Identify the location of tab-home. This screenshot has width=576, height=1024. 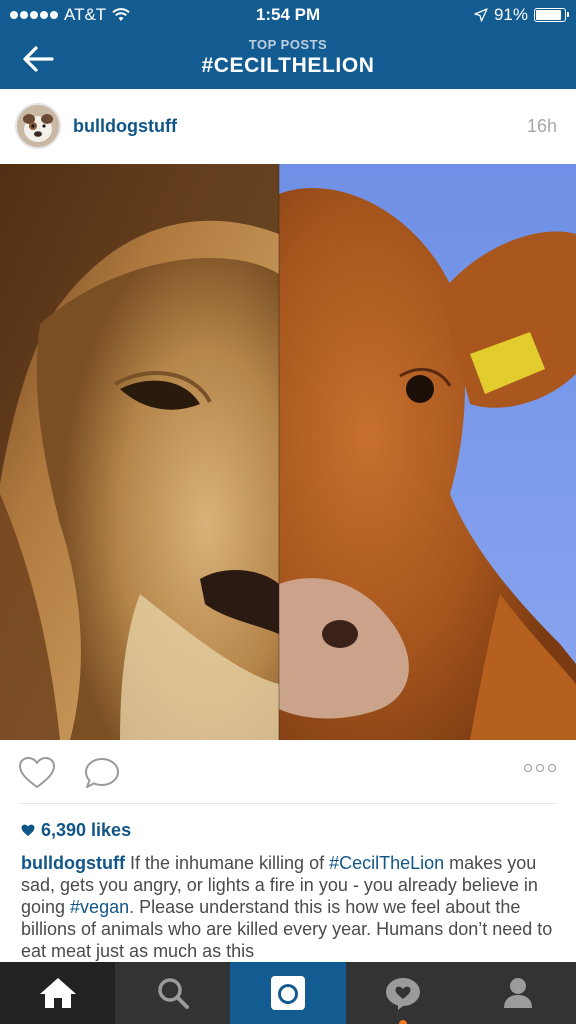
(58, 993).